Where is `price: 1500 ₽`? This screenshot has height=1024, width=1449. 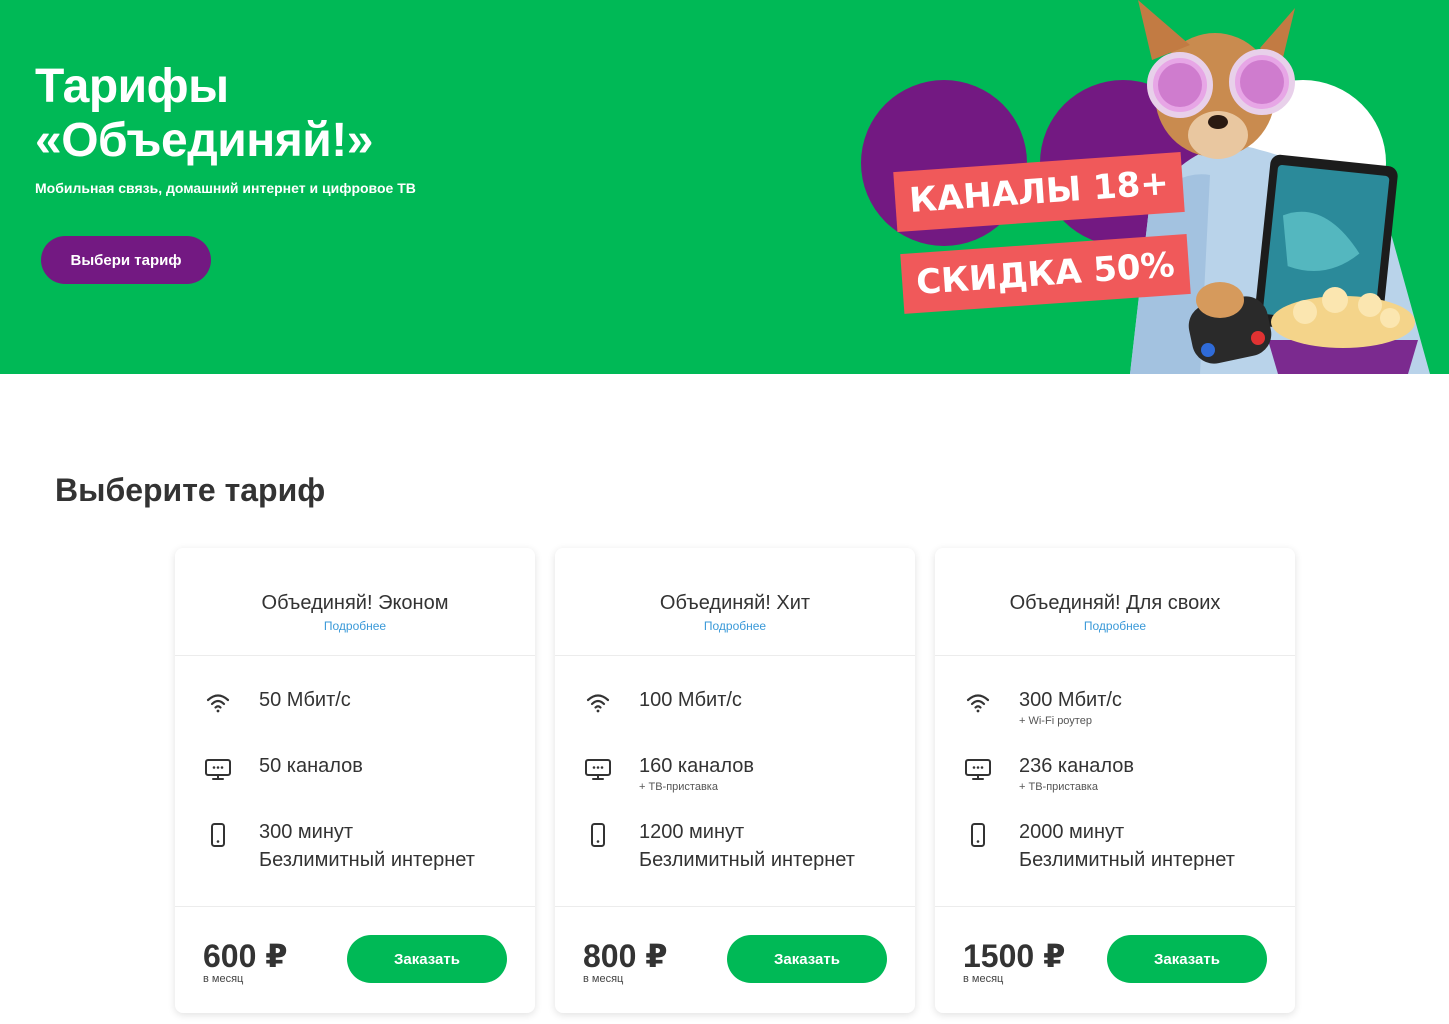 price: 1500 ₽ is located at coordinates (1014, 956).